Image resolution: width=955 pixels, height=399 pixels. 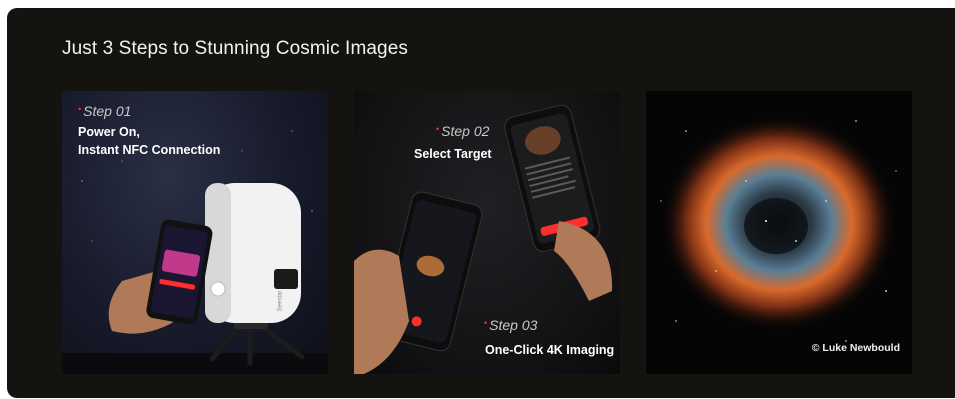 I want to click on section-title: Just 3 Steps to Stunning Cosmic Images, so click(x=235, y=48).